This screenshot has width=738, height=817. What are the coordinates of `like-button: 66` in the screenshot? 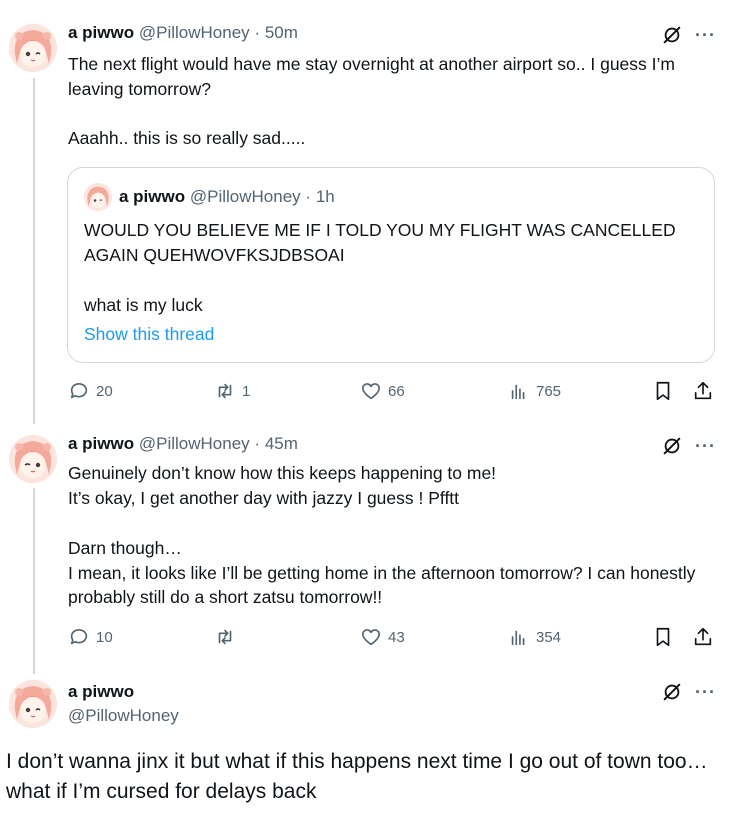 It's located at (382, 391).